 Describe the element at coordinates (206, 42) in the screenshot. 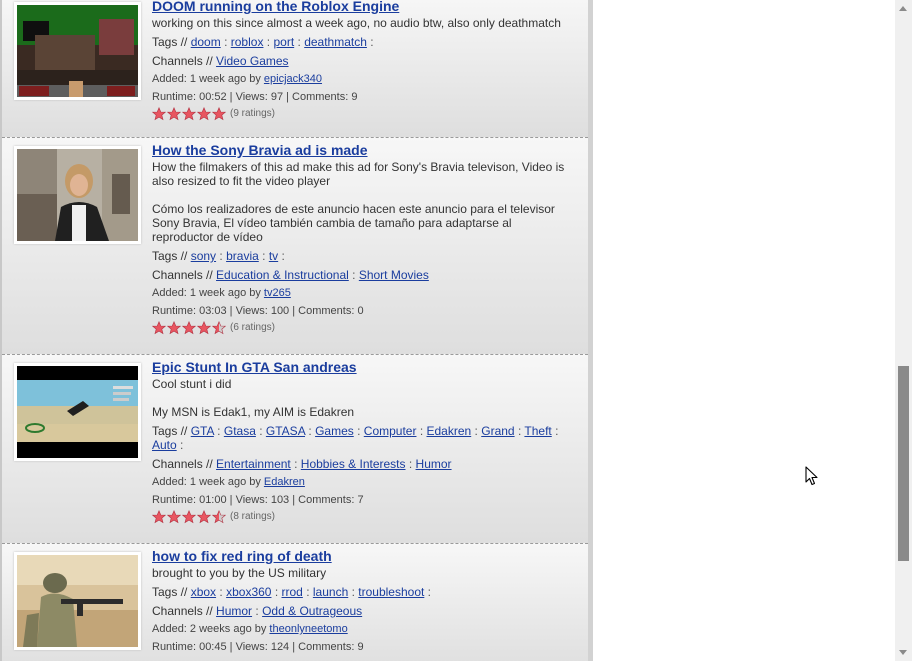

I see `tag-link: doom` at that location.